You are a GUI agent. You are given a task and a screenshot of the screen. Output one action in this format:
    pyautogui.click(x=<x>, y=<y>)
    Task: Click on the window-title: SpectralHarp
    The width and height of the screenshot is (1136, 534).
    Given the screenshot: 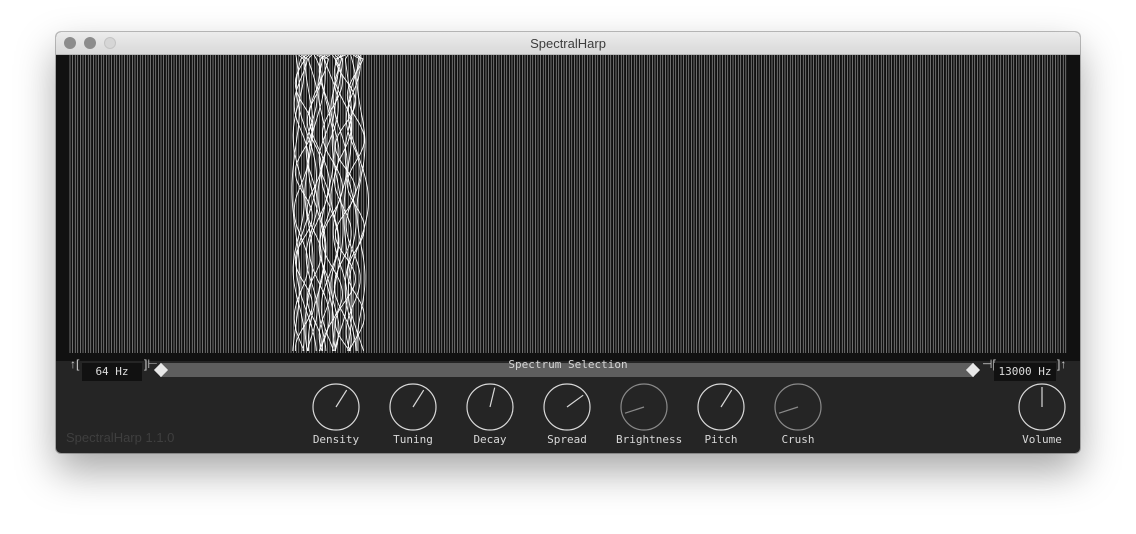 What is the action you would take?
    pyautogui.click(x=568, y=43)
    